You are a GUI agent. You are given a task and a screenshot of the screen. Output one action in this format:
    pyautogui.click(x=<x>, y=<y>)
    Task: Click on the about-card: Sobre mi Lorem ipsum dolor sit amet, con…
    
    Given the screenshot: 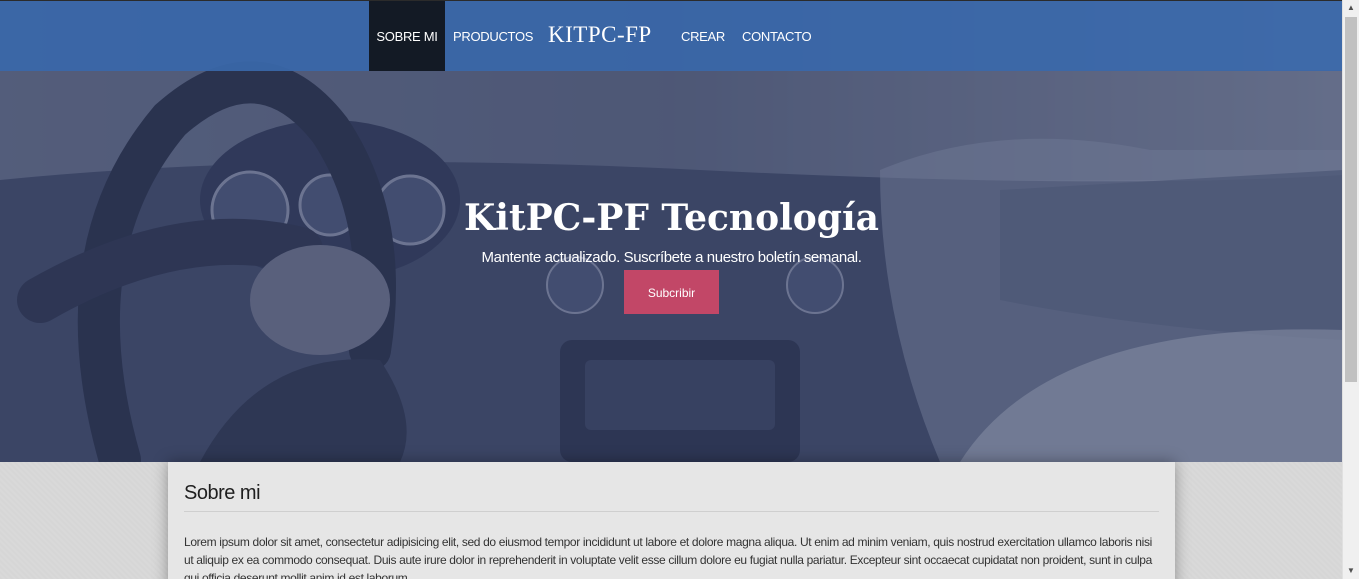 What is the action you would take?
    pyautogui.click(x=671, y=520)
    